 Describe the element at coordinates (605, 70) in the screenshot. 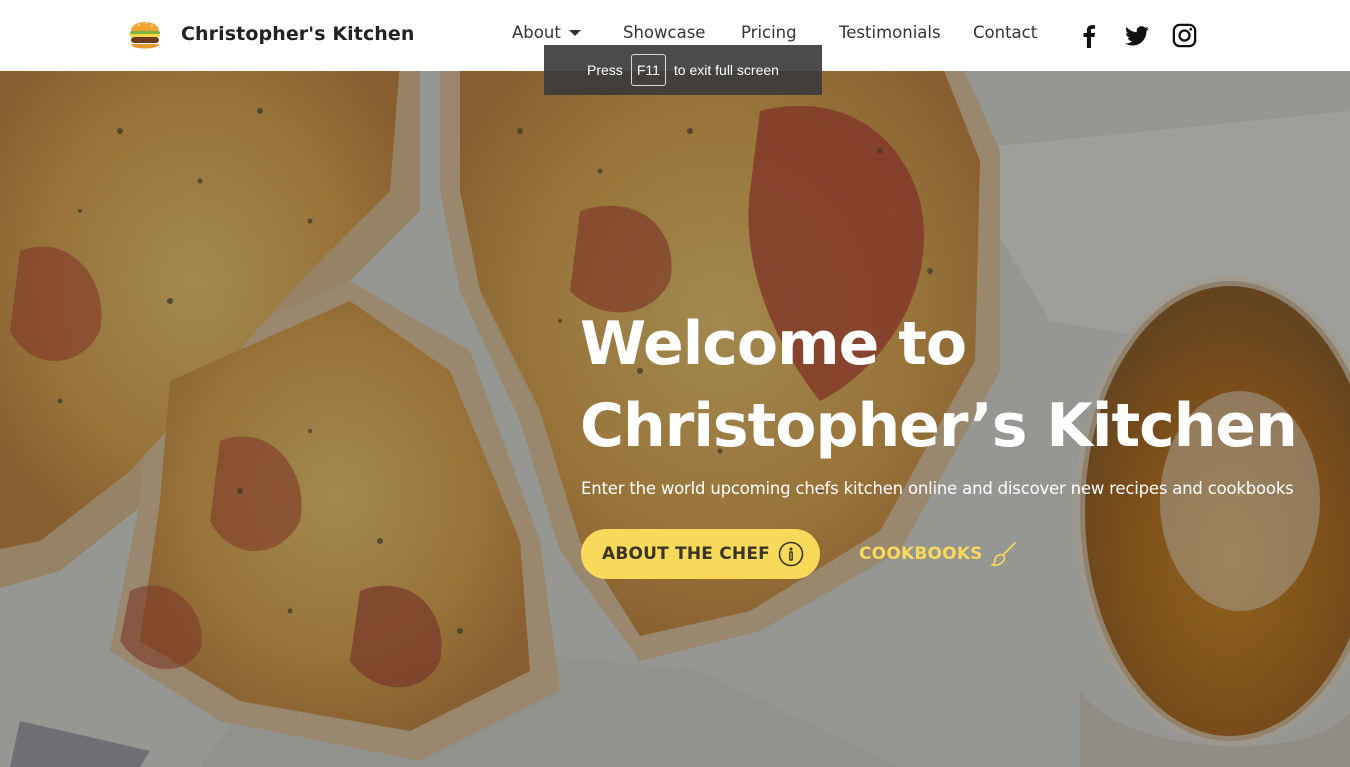

I see `fullscreen-notice-prefix: Press` at that location.